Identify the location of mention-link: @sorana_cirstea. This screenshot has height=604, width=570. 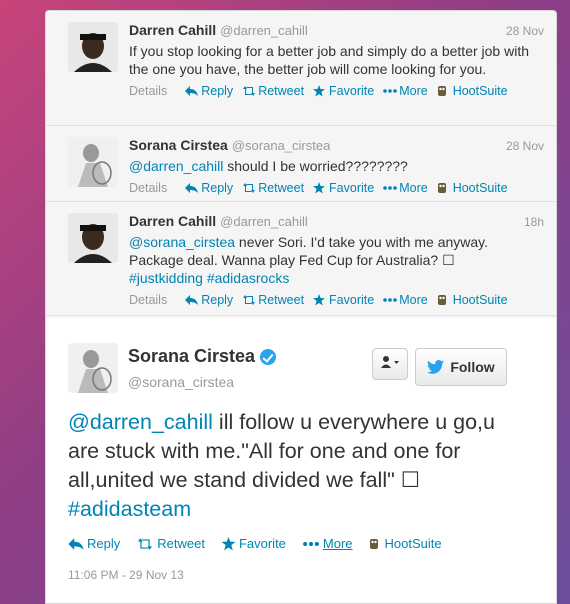
(182, 242).